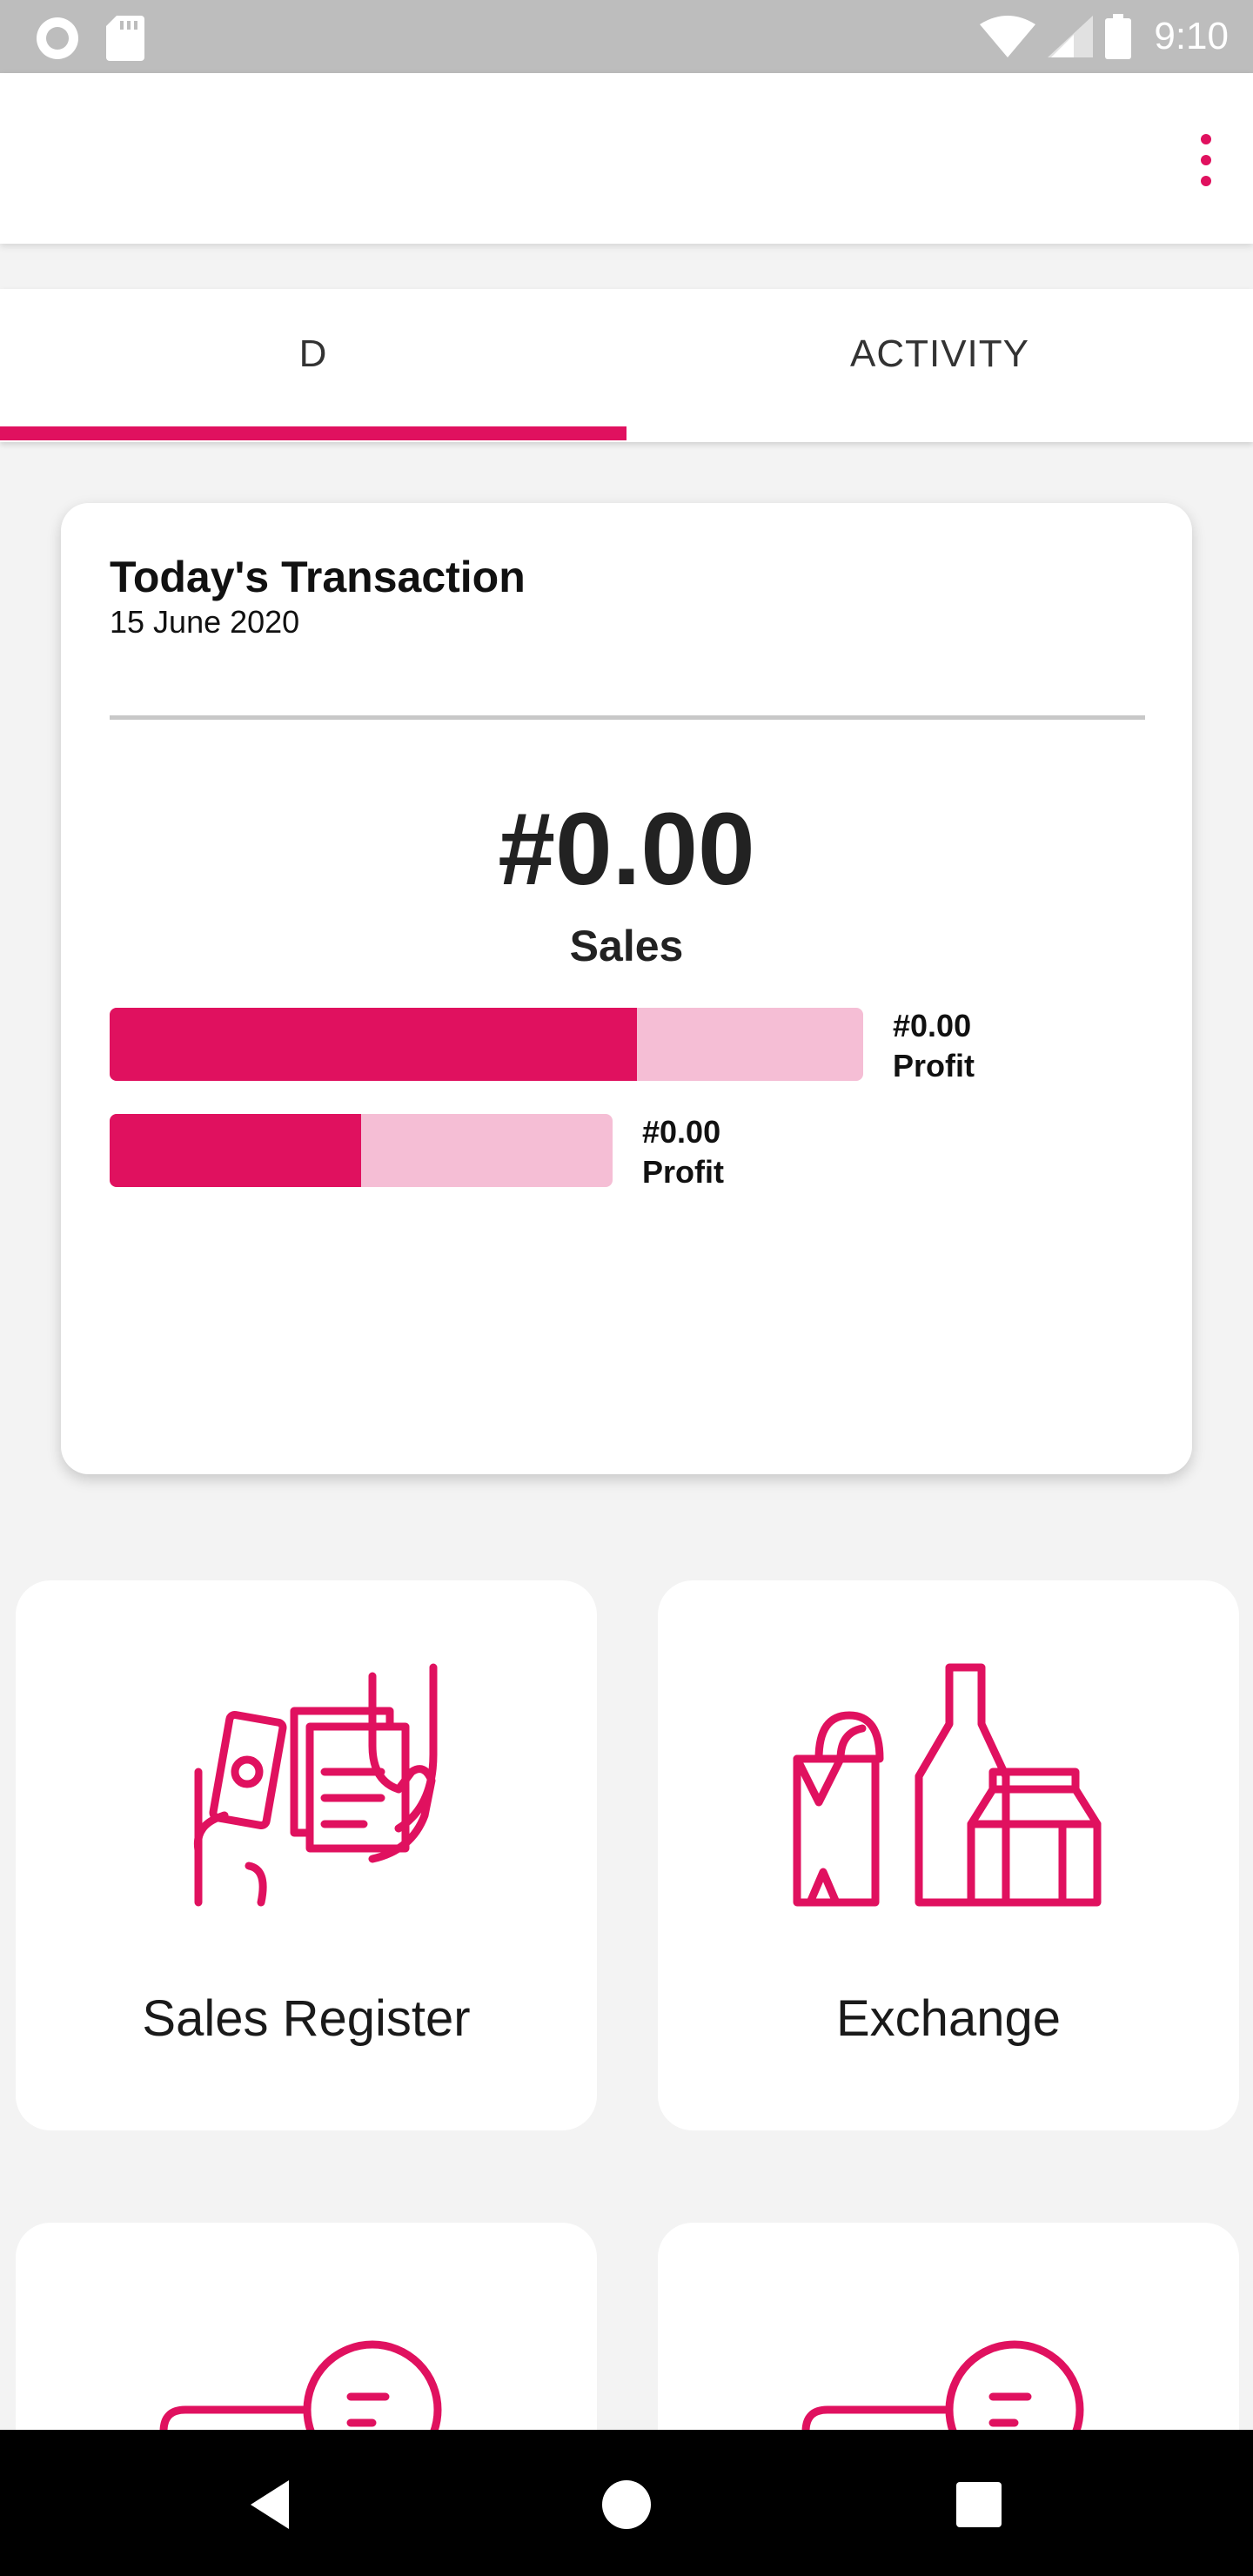 The height and width of the screenshot is (2576, 1253). I want to click on tile-label: Sales Register, so click(306, 2018).